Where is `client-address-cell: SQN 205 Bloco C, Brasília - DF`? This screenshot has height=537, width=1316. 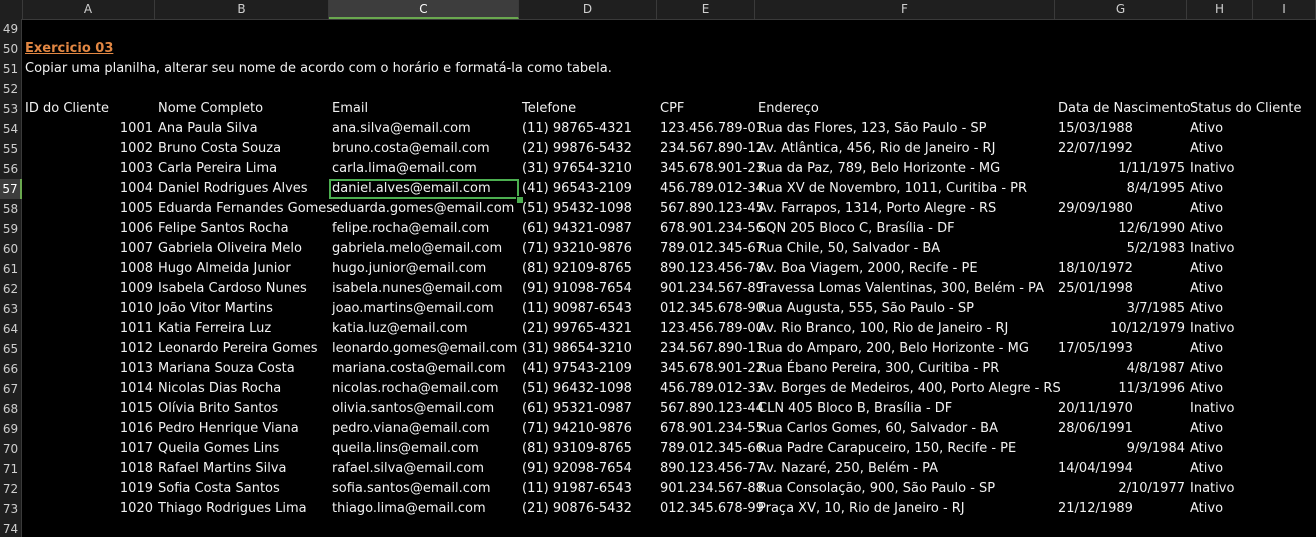 client-address-cell: SQN 205 Bloco C, Brasília - DF is located at coordinates (906, 229).